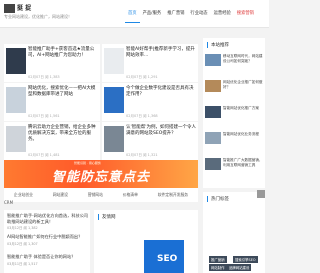  I want to click on tag-pill: 推广营销, so click(218, 259).